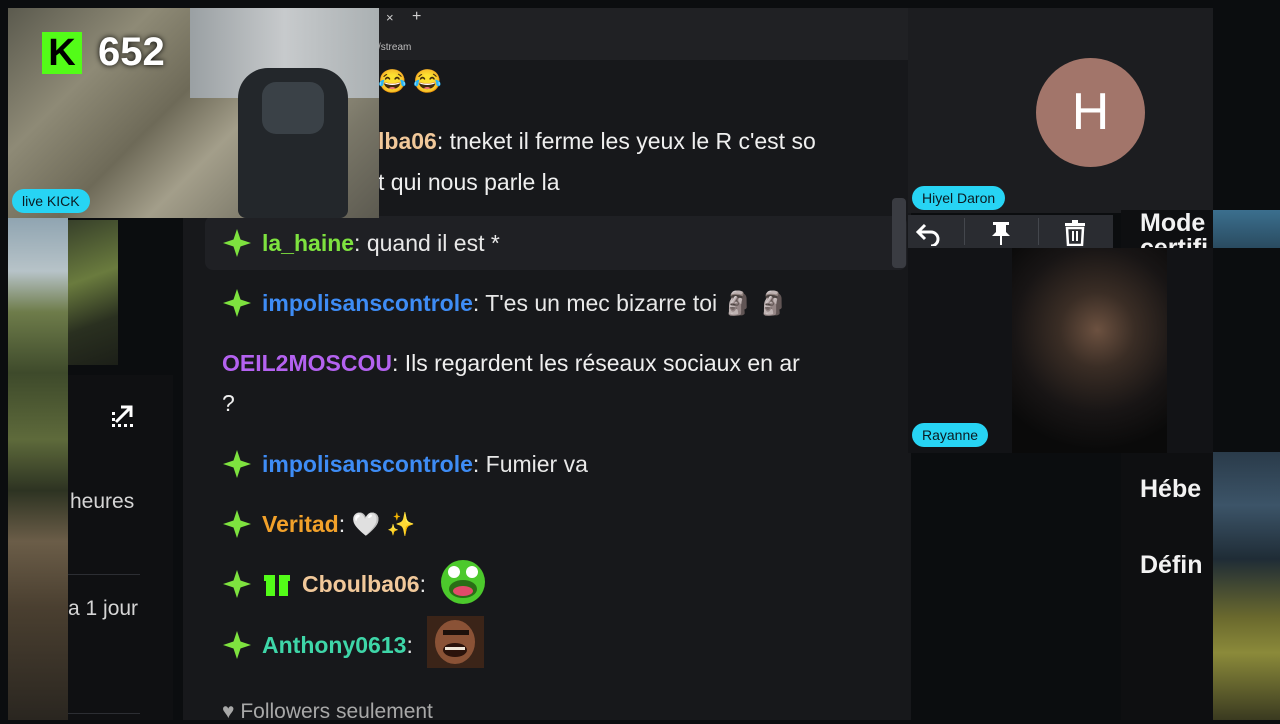 This screenshot has height=724, width=1280. I want to click on laughing-frog-emote, so click(463, 584).